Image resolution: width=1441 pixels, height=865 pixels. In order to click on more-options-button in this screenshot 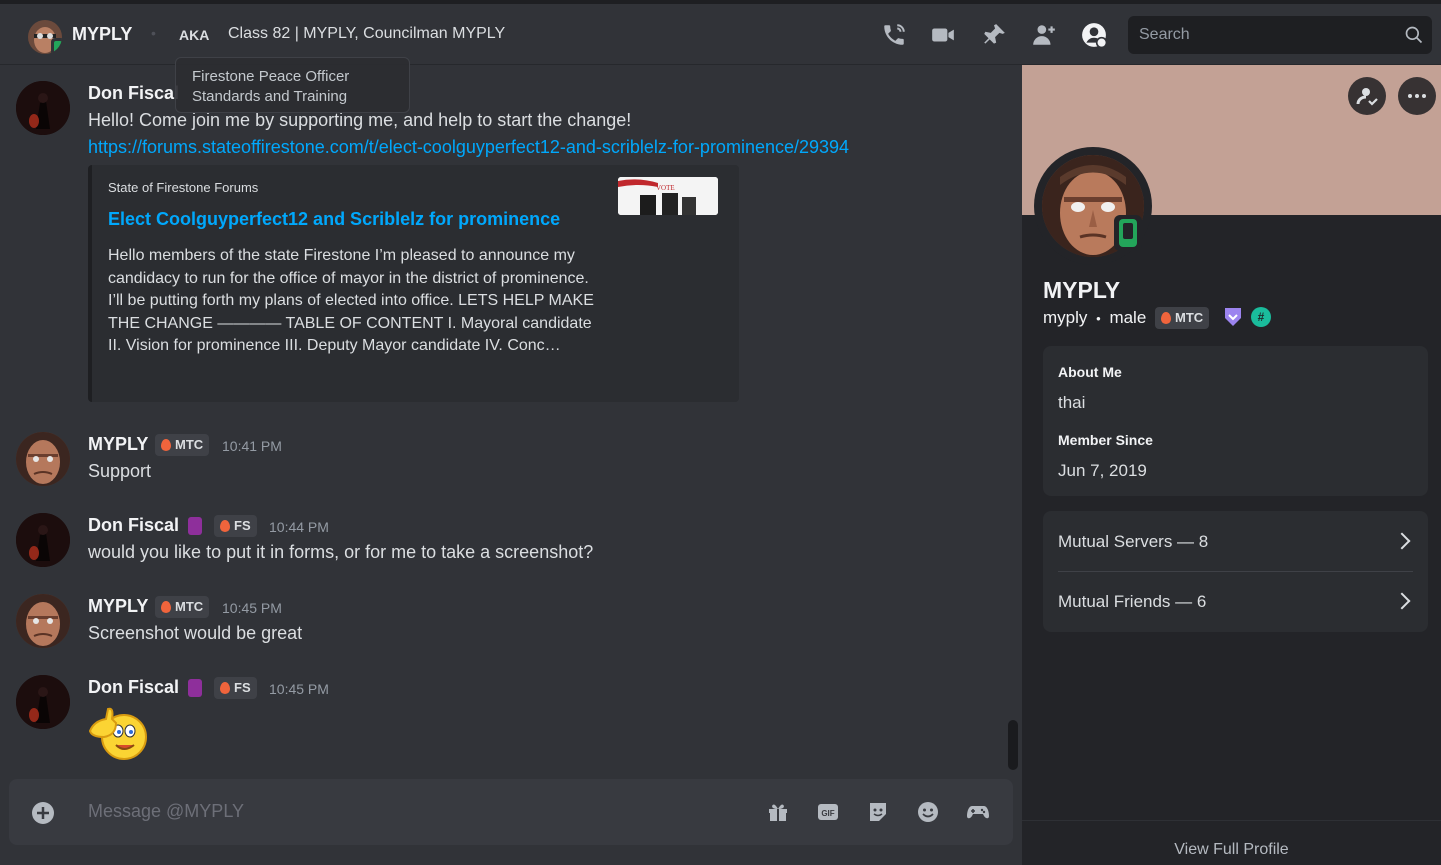, I will do `click(1417, 96)`.